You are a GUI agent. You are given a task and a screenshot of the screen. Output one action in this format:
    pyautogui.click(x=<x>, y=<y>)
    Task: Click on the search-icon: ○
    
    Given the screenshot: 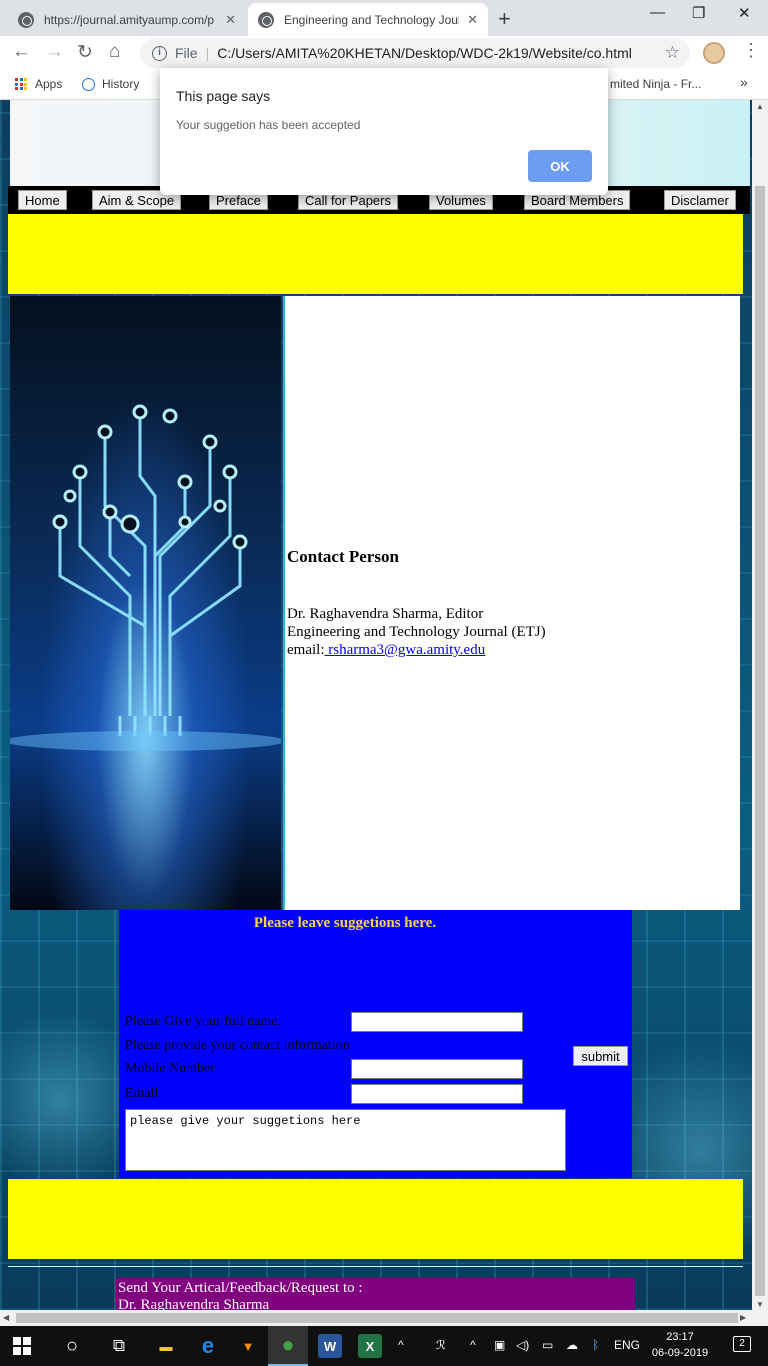 What is the action you would take?
    pyautogui.click(x=72, y=1345)
    